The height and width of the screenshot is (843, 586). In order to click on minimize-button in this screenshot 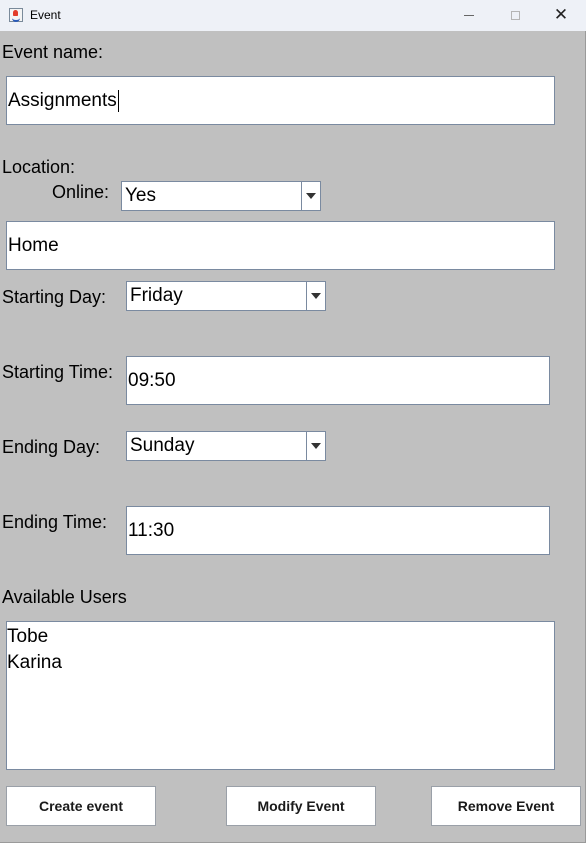, I will do `click(469, 15)`.